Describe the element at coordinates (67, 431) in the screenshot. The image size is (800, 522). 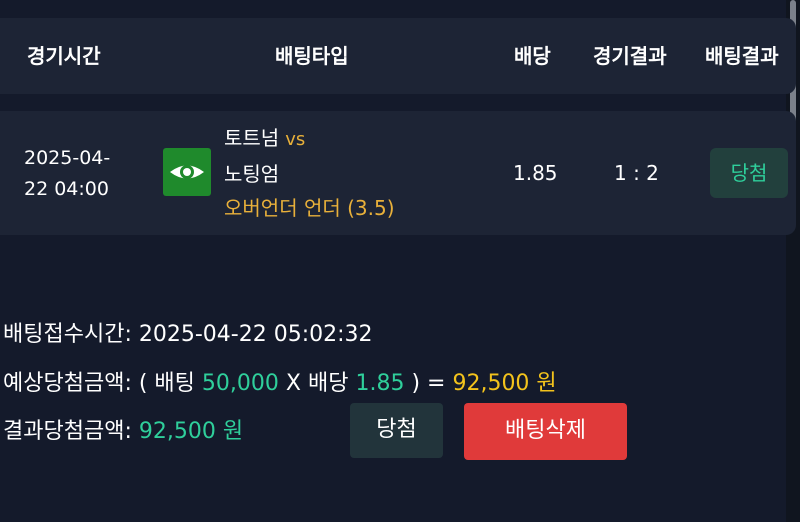
I see `result-amount-label: 결과당첨금액:` at that location.